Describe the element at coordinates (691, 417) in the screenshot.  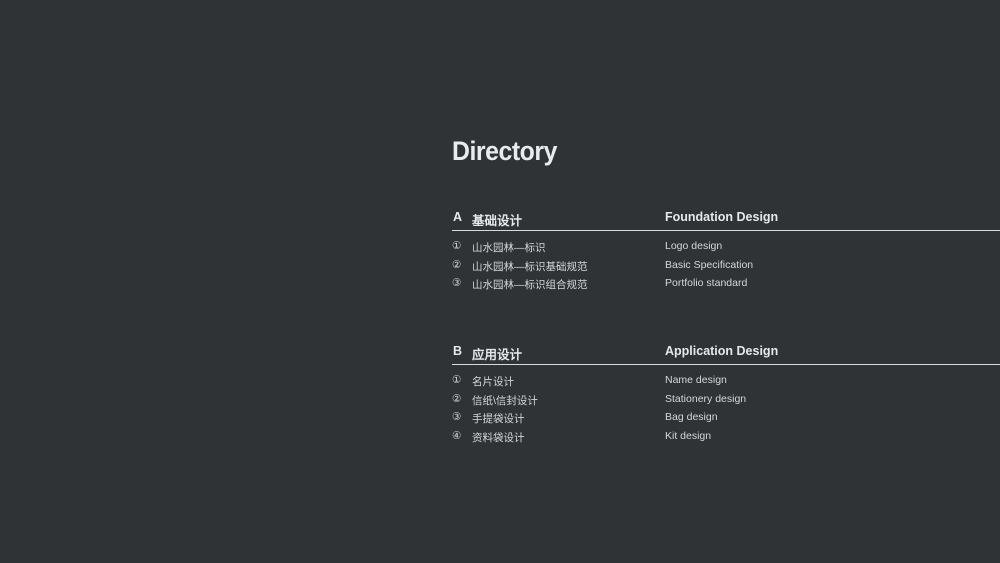
I see `item-title-en: Bag design` at that location.